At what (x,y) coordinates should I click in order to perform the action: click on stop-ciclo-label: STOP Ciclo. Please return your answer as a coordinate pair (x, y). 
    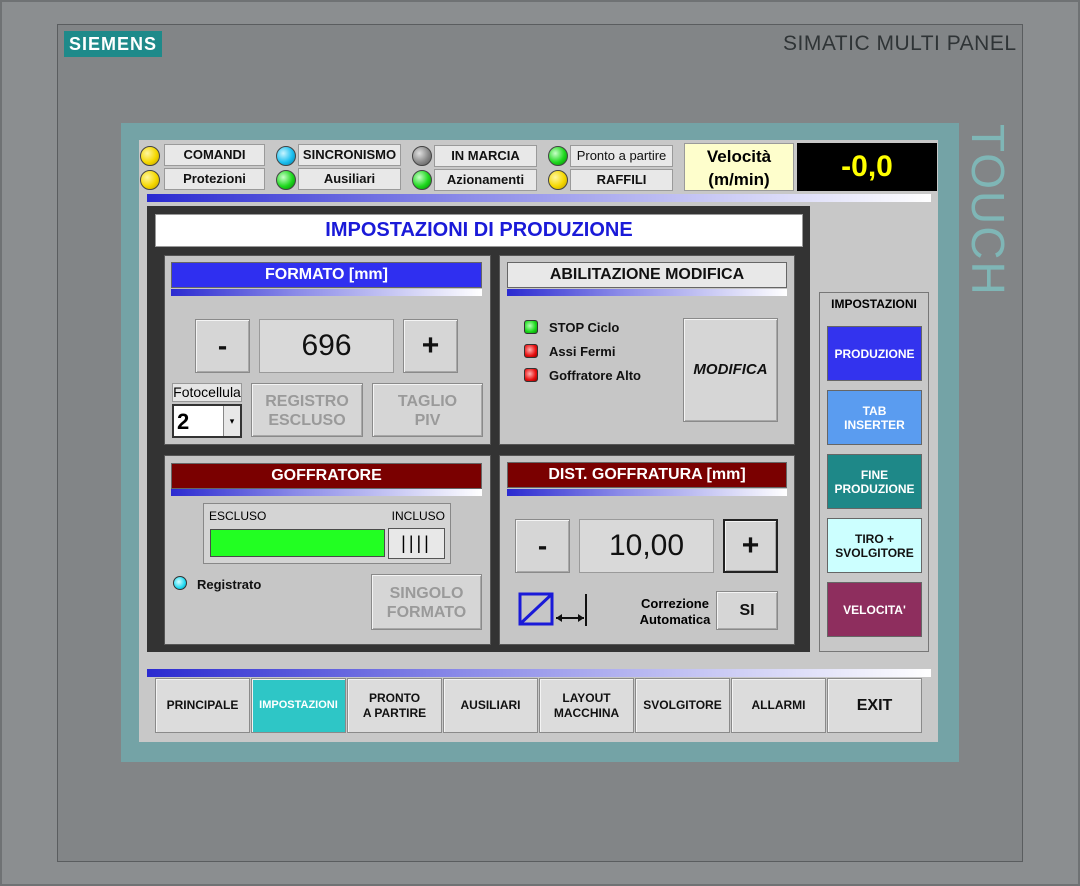
    Looking at the image, I should click on (584, 327).